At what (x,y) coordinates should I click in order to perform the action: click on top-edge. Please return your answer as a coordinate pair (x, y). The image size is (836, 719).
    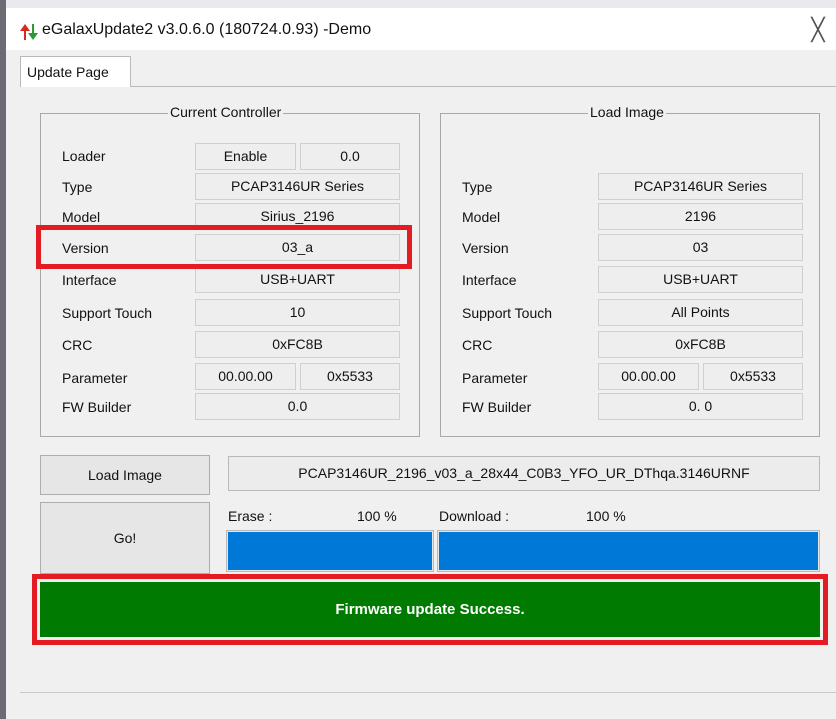
    Looking at the image, I should click on (418, 4).